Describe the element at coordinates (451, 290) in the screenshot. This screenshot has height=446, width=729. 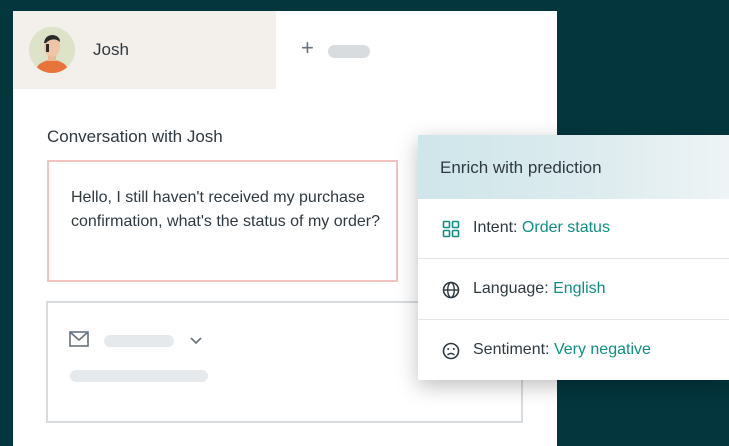
I see `globe-icon` at that location.